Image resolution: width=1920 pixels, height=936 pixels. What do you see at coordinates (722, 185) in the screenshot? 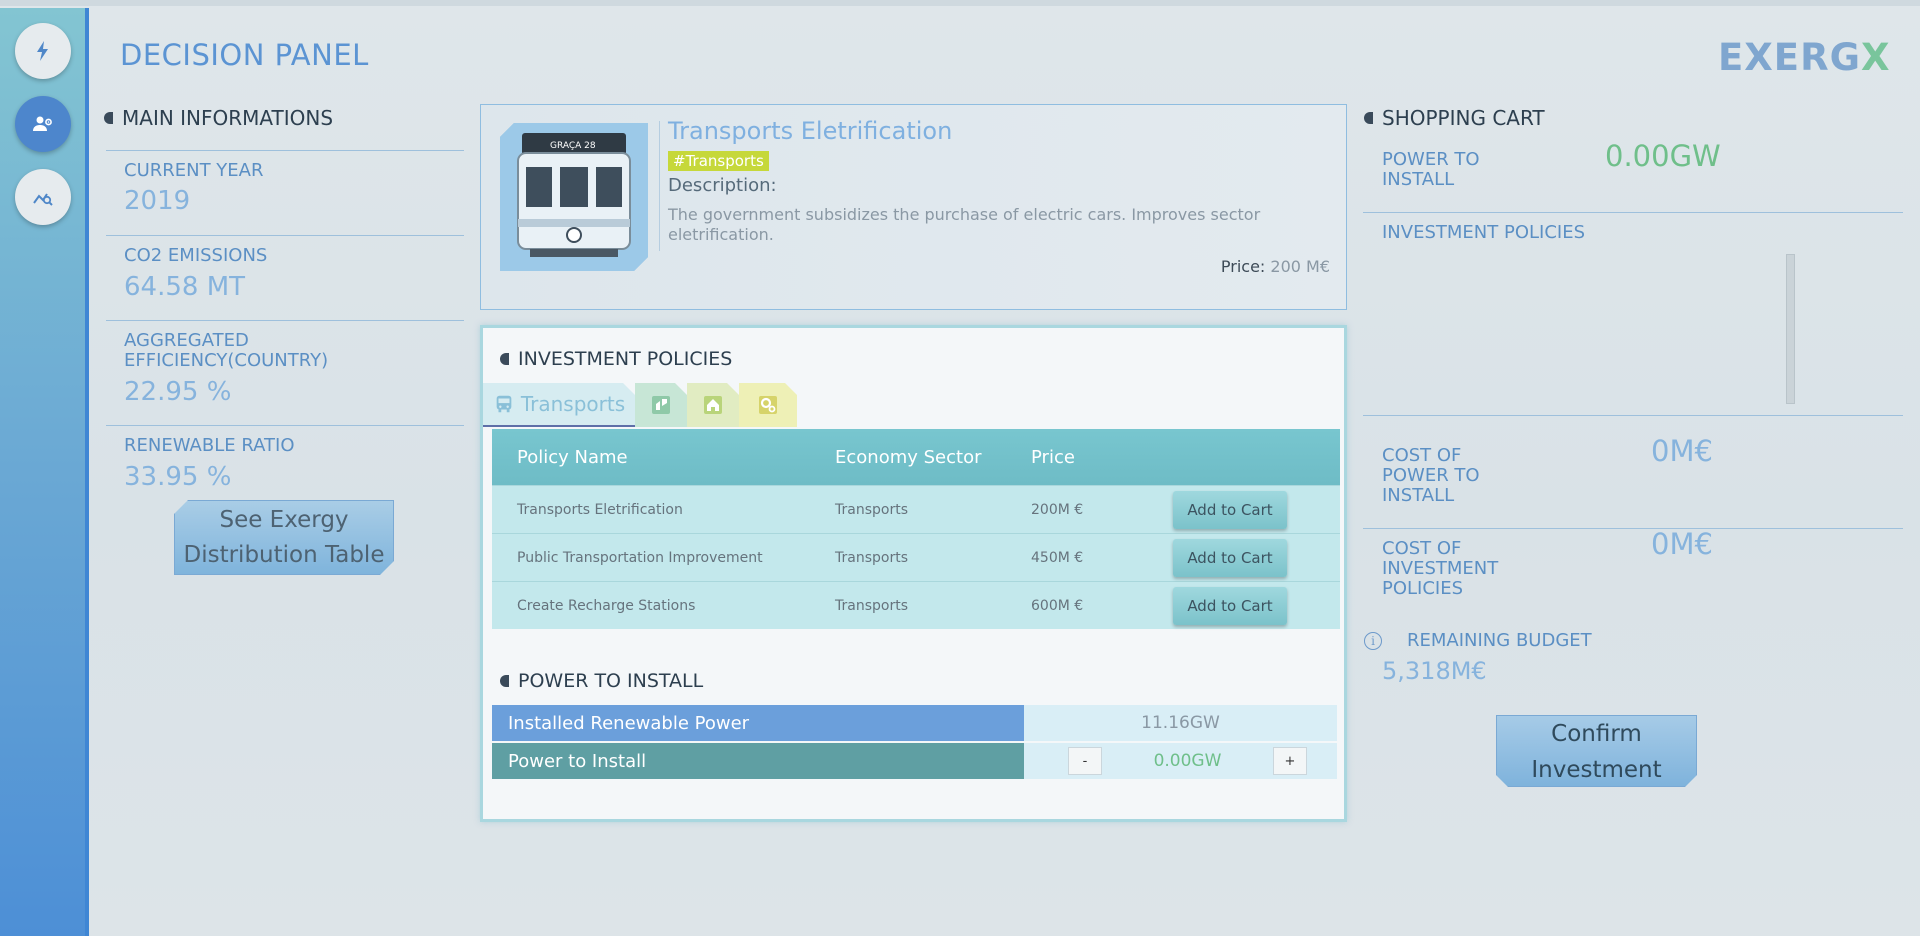
I see `description-label: Description:` at bounding box center [722, 185].